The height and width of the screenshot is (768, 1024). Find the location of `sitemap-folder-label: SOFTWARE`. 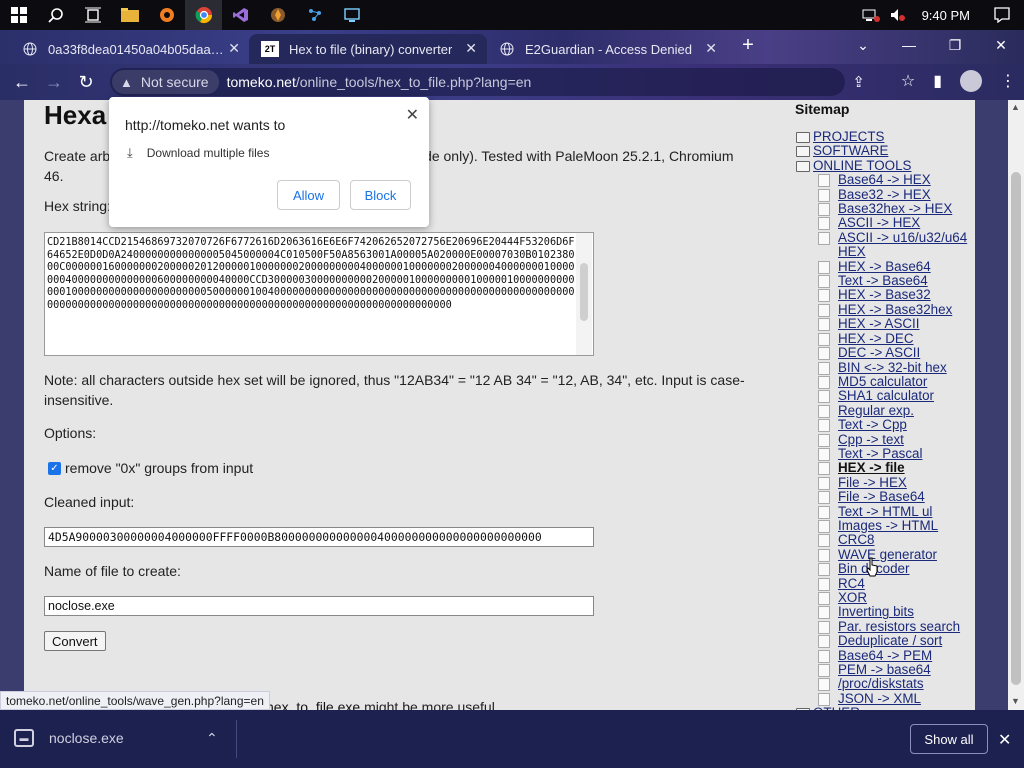

sitemap-folder-label: SOFTWARE is located at coordinates (850, 150).